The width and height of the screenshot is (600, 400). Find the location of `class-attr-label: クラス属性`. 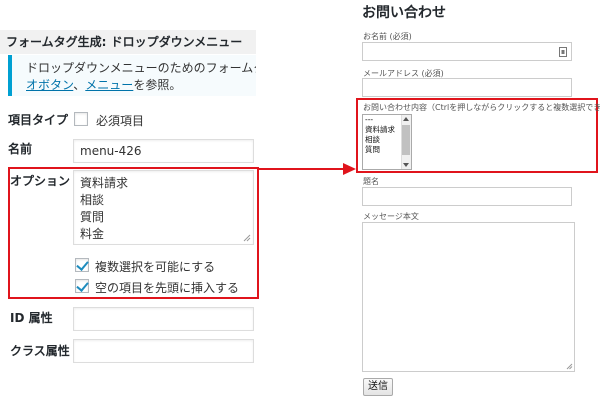

class-attr-label: クラス属性 is located at coordinates (40, 351).